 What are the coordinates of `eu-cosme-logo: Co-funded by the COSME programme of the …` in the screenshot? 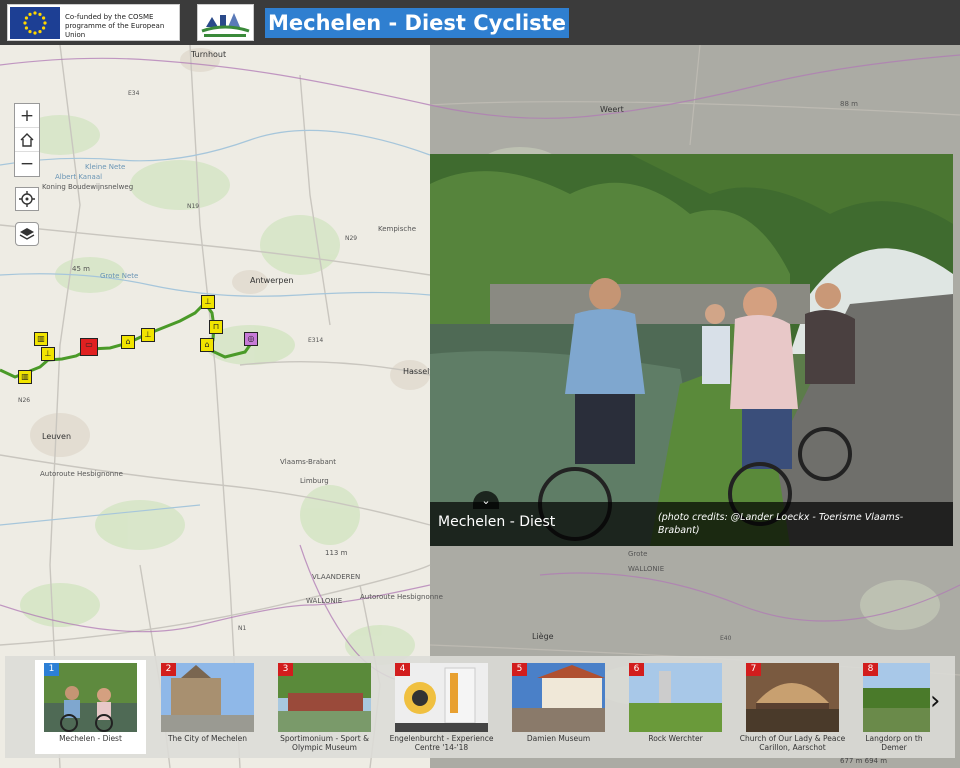 It's located at (93, 22).